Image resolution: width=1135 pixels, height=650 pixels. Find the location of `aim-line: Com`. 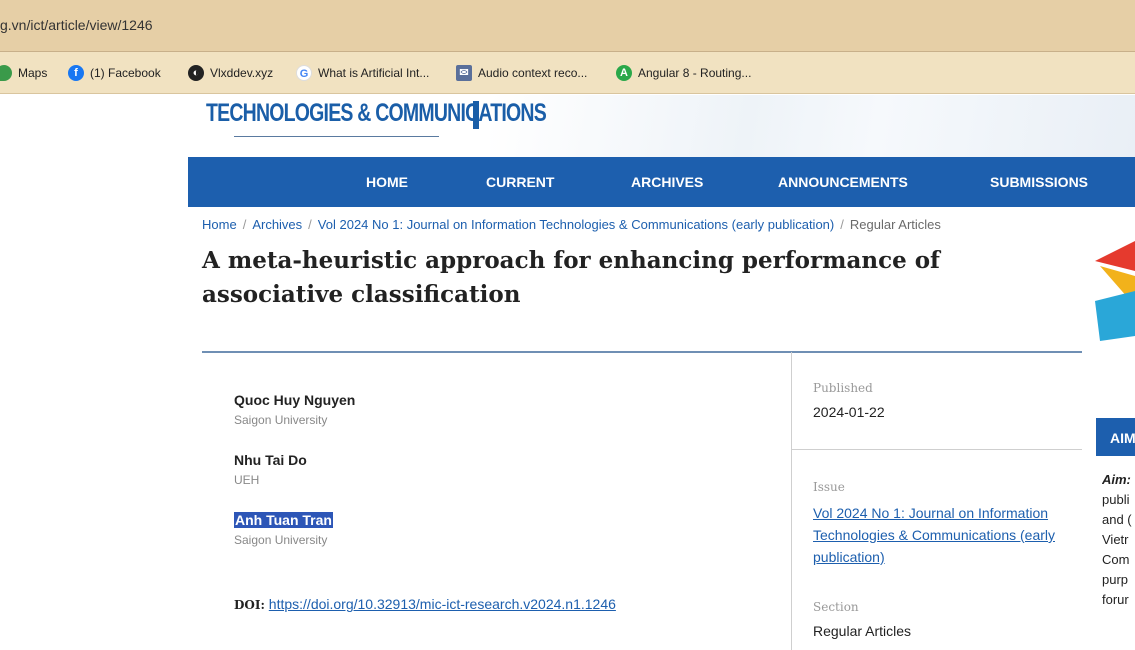

aim-line: Com is located at coordinates (1116, 559).